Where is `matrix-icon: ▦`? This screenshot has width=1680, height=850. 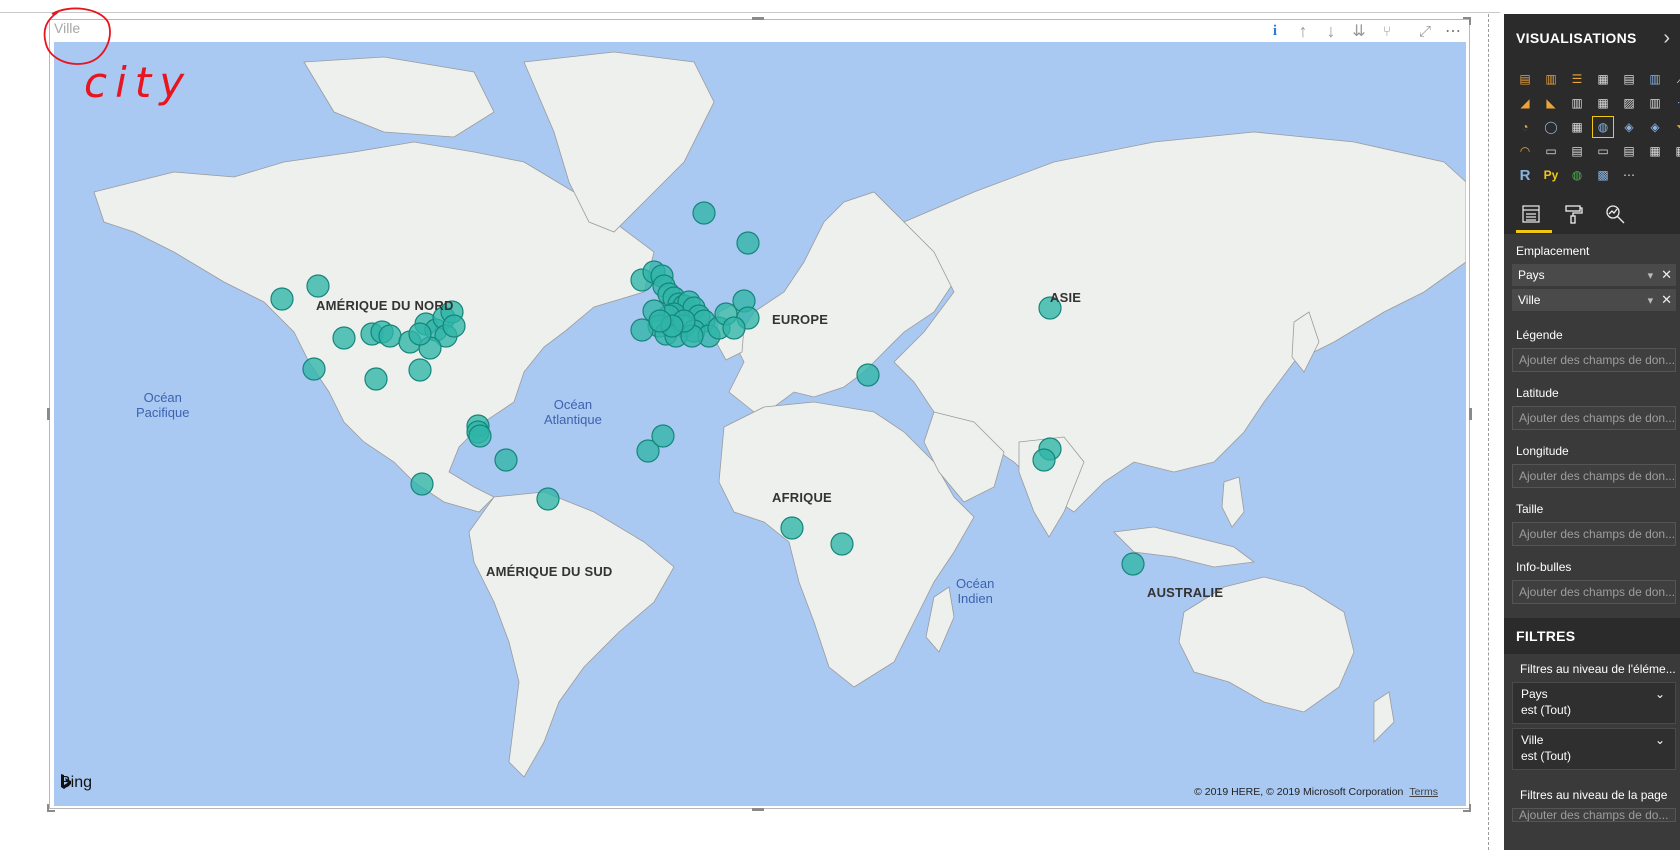 matrix-icon: ▦ is located at coordinates (1675, 151).